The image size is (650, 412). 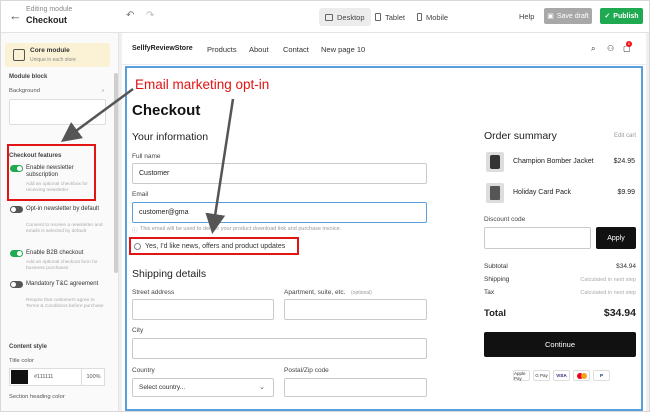 What do you see at coordinates (629, 44) in the screenshot?
I see `cart-count-badge: 0` at bounding box center [629, 44].